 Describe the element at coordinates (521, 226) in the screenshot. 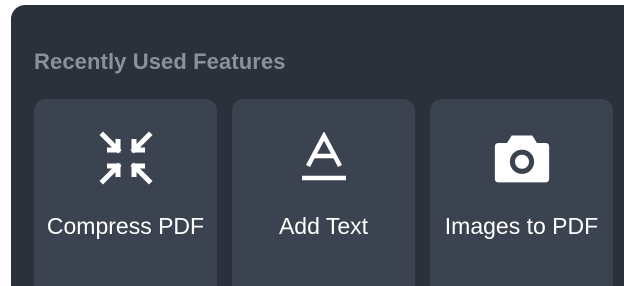

I see `feature-label: Images to PDF` at that location.